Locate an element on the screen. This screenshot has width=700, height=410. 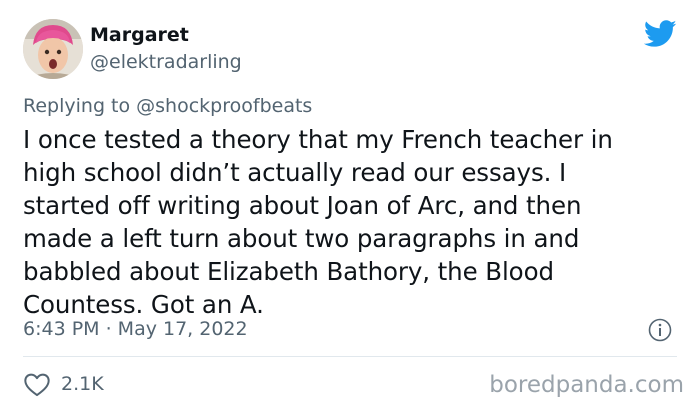
author-handle: @elektradarling is located at coordinates (166, 62).